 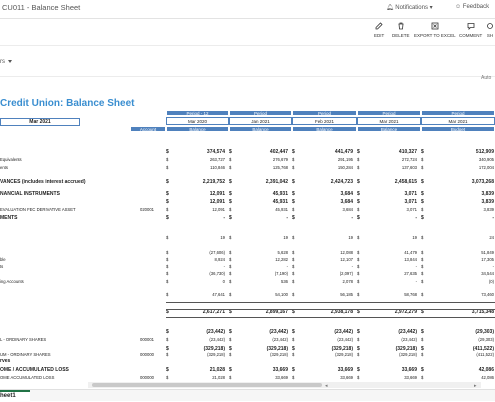 I want to click on horizontal-scrollbar: ◂ ▸, so click(x=284, y=385).